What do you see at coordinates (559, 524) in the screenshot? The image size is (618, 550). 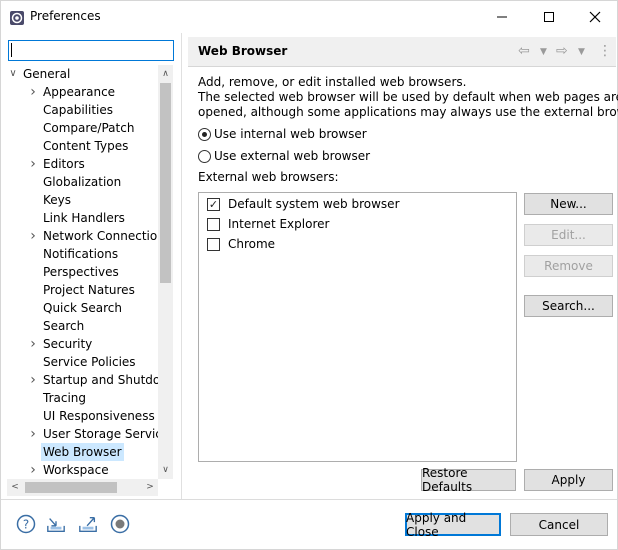 I see `cancel-button: Cancel` at bounding box center [559, 524].